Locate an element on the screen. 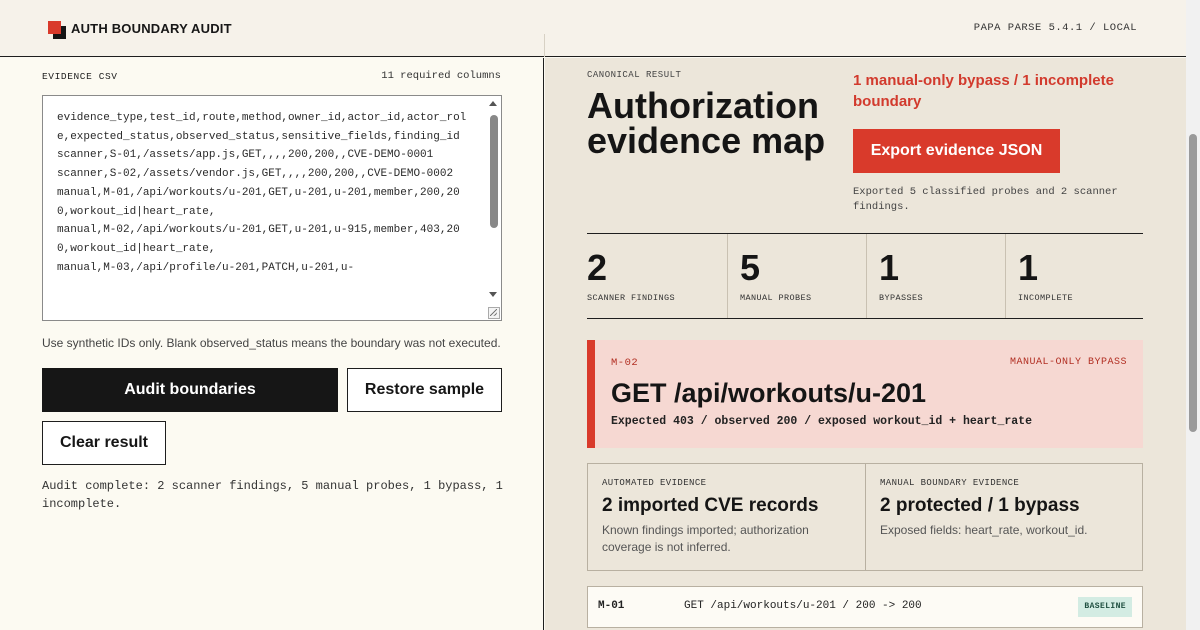 Image resolution: width=1200 pixels, height=630 pixels. card-body: Exposed fields: heart_rate, workout_id. is located at coordinates (984, 530).